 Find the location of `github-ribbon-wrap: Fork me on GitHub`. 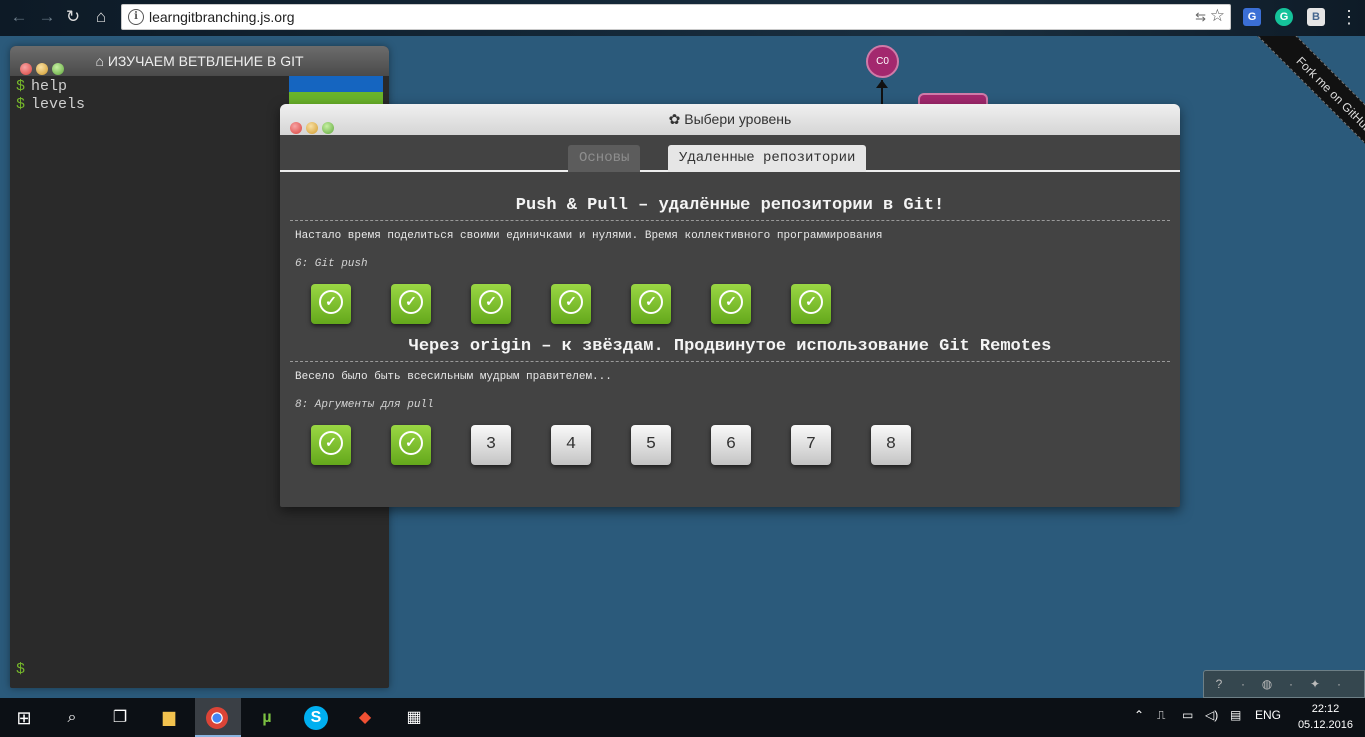

github-ribbon-wrap: Fork me on GitHub is located at coordinates (1295, 106).